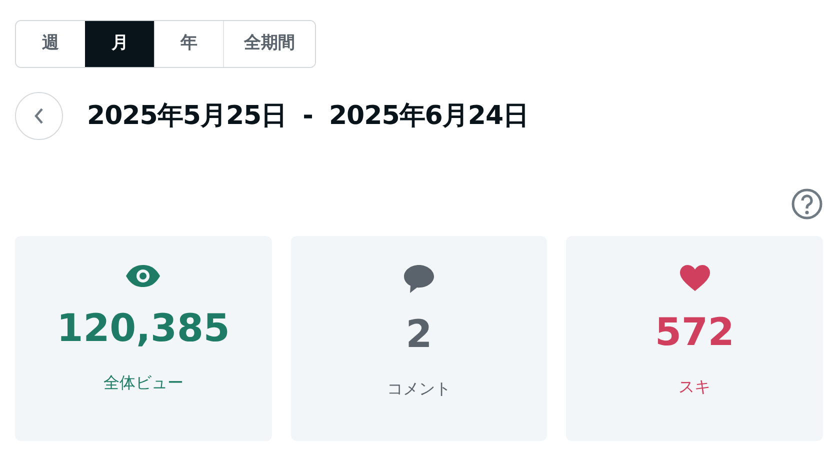  What do you see at coordinates (39, 116) in the screenshot?
I see `chevron-left-icon` at bounding box center [39, 116].